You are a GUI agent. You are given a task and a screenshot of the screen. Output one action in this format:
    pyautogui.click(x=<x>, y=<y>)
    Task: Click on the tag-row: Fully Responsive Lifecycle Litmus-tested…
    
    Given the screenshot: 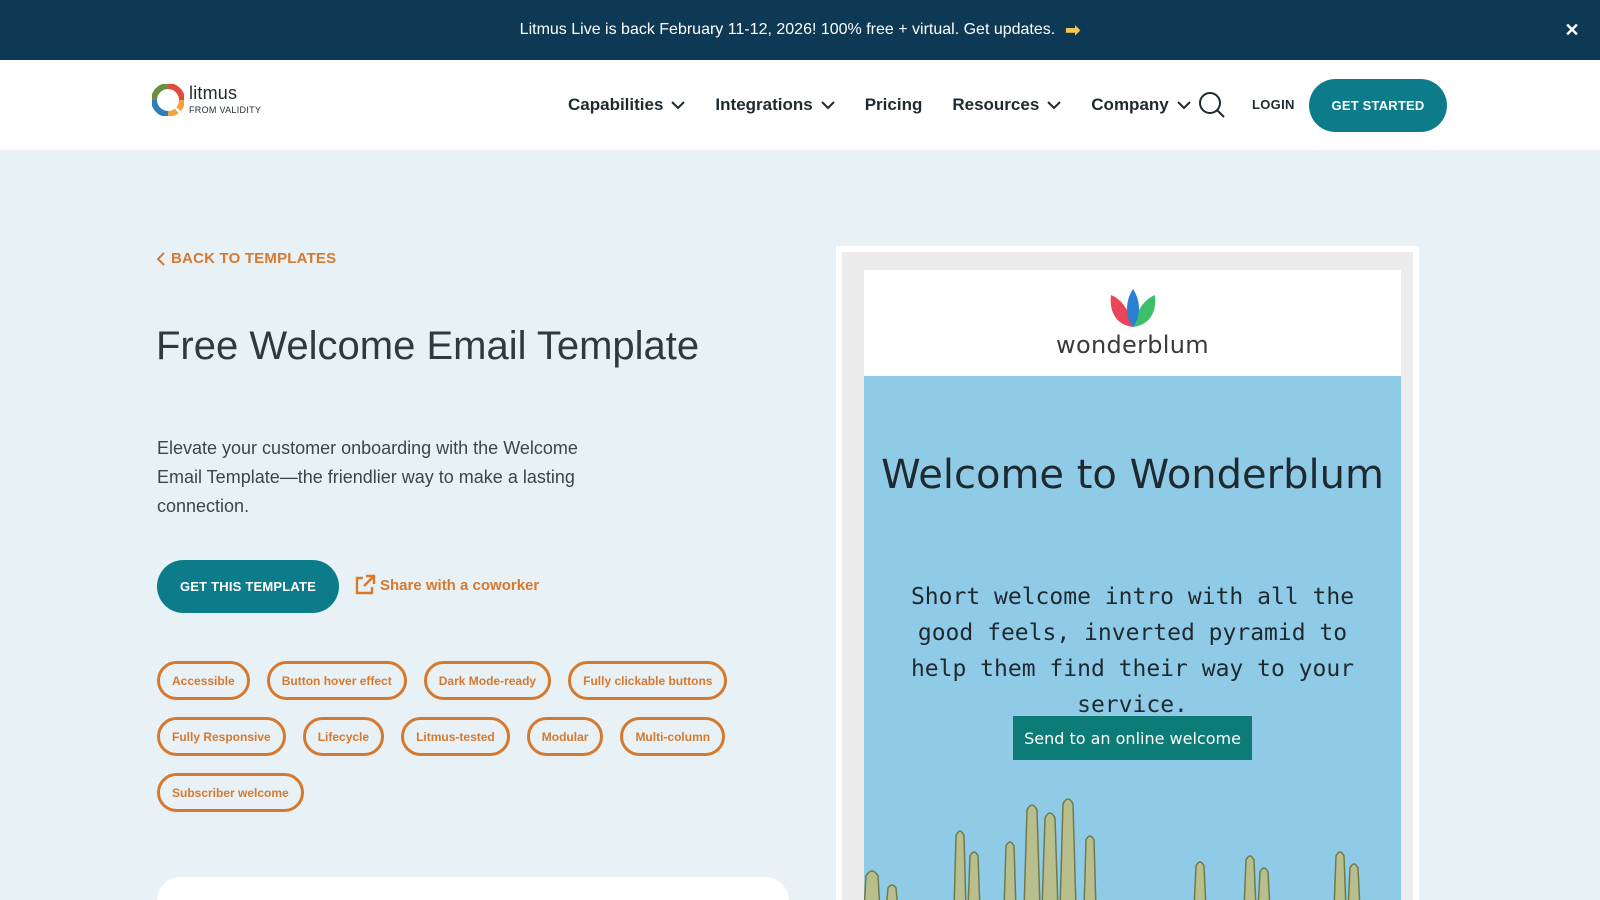 What is the action you would take?
    pyautogui.click(x=457, y=736)
    